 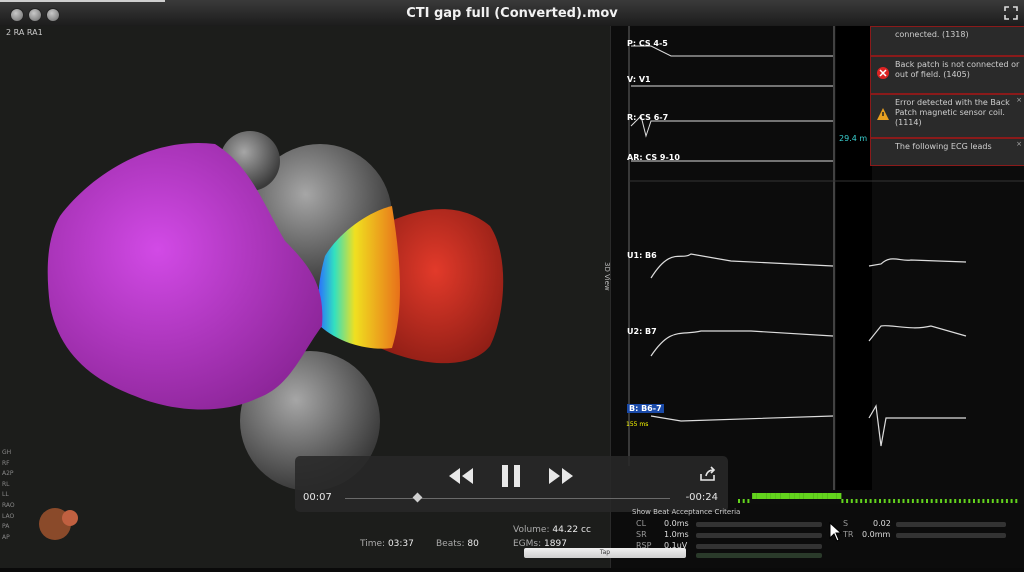 I want to click on view-button-0: GH, so click(x=8, y=453).